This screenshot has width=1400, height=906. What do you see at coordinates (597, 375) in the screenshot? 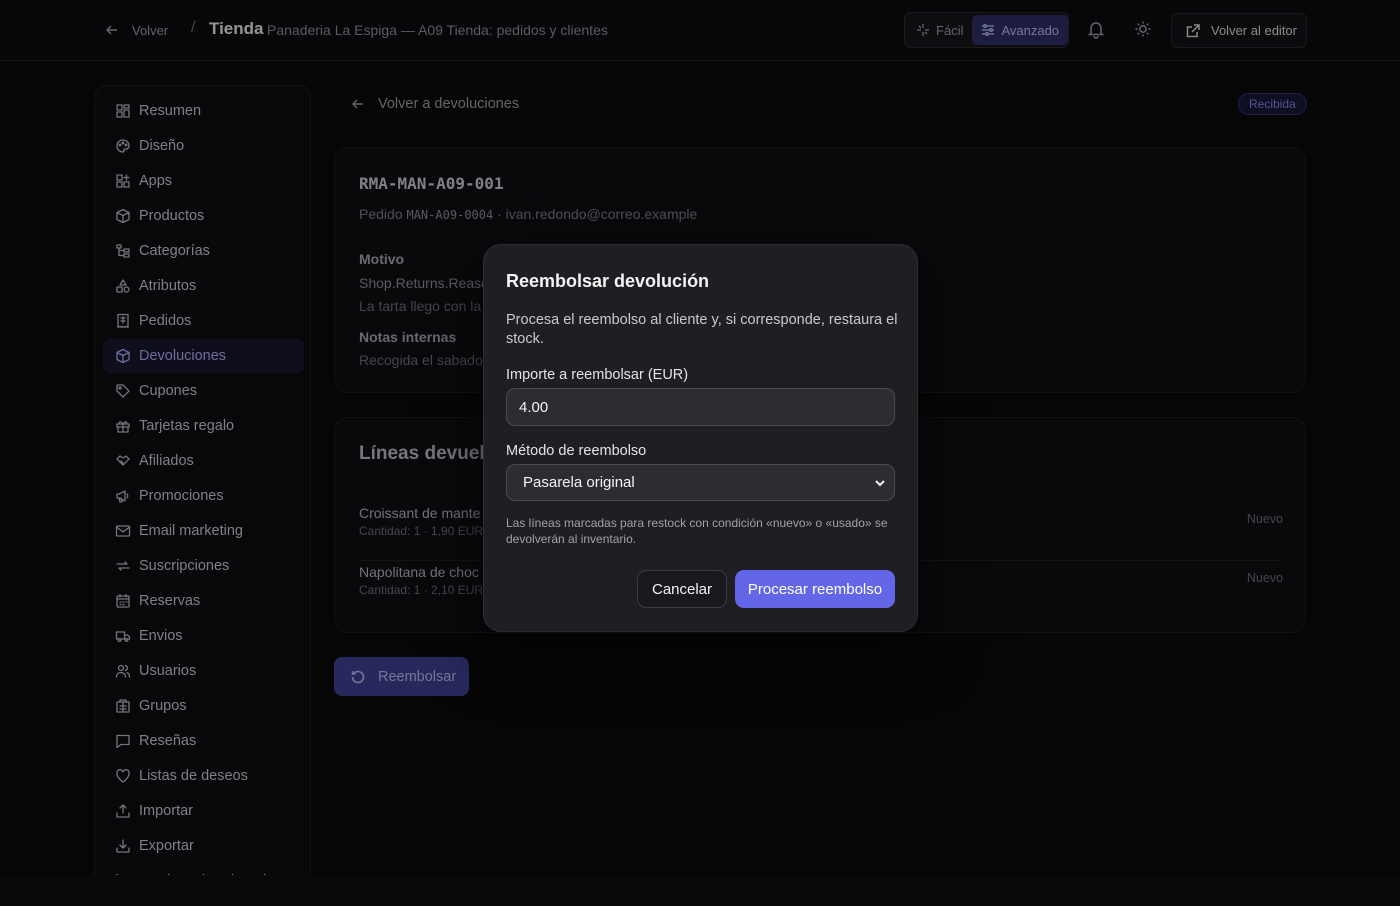
I see `amount-label: Importe a reembolsar (EUR)` at bounding box center [597, 375].